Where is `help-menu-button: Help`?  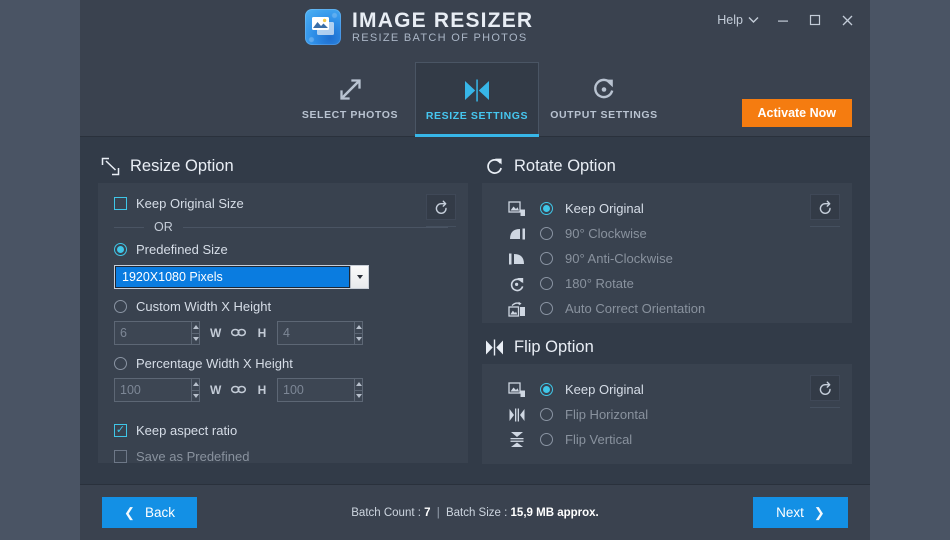 help-menu-button: Help is located at coordinates (738, 20).